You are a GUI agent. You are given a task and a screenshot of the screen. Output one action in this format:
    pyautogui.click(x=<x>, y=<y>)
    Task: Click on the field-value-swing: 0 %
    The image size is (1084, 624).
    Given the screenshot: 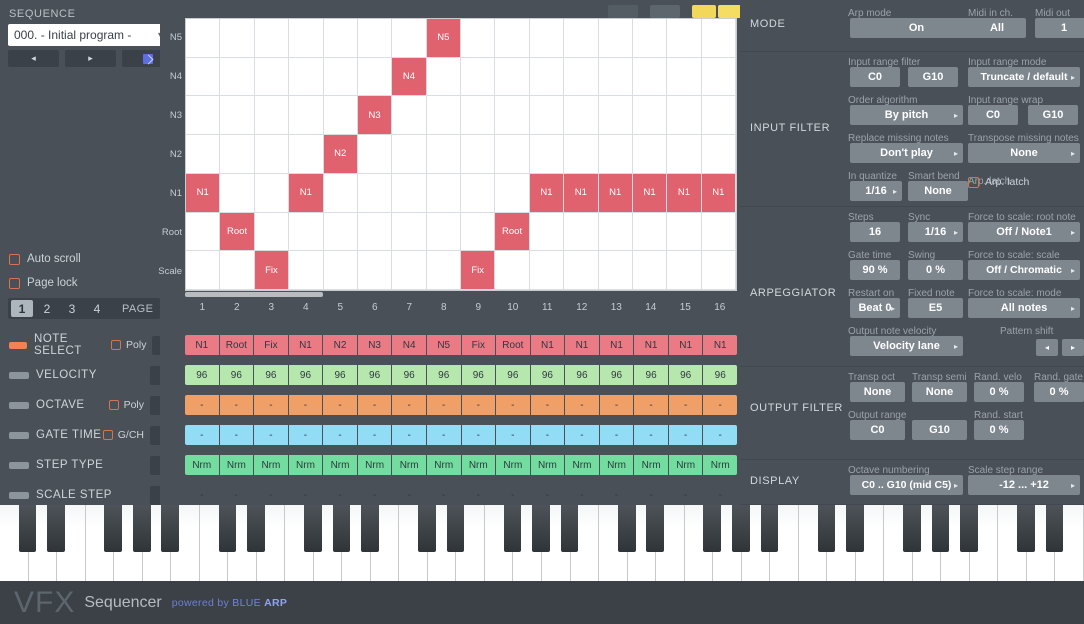 What is the action you would take?
    pyautogui.click(x=935, y=270)
    